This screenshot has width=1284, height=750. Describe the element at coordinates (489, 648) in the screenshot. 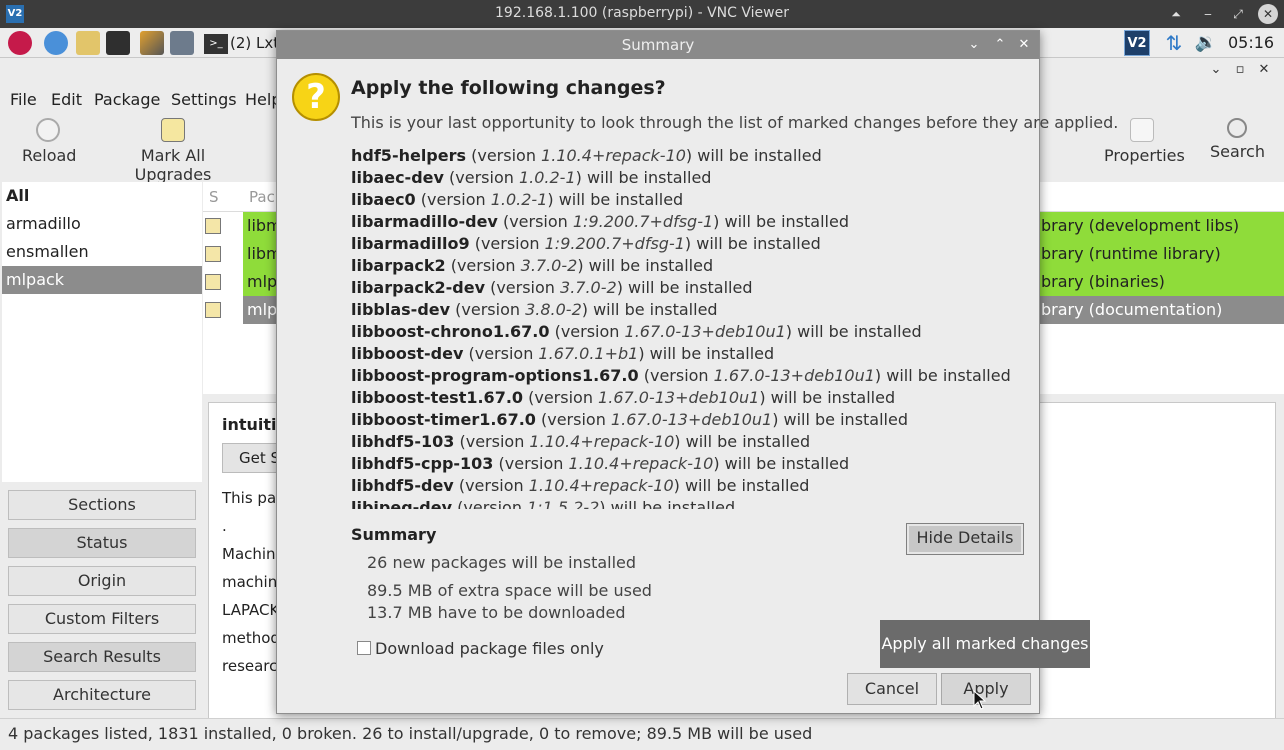

I see `download-only-label: Download package files only` at that location.